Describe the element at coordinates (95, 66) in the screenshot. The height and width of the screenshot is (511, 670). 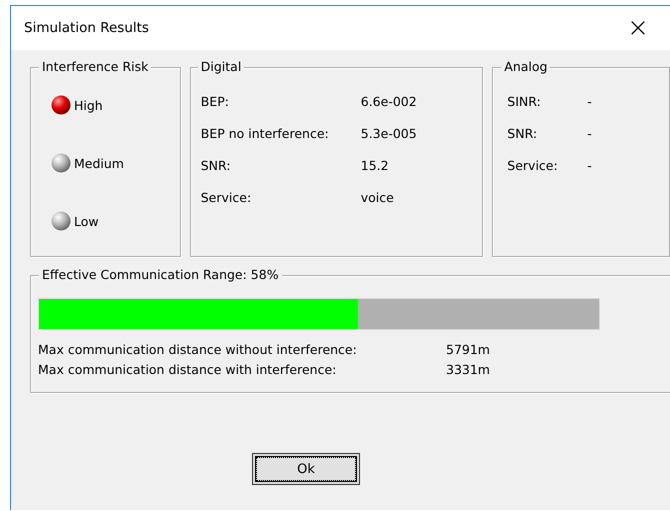
I see `group-title: Interference Risk` at that location.